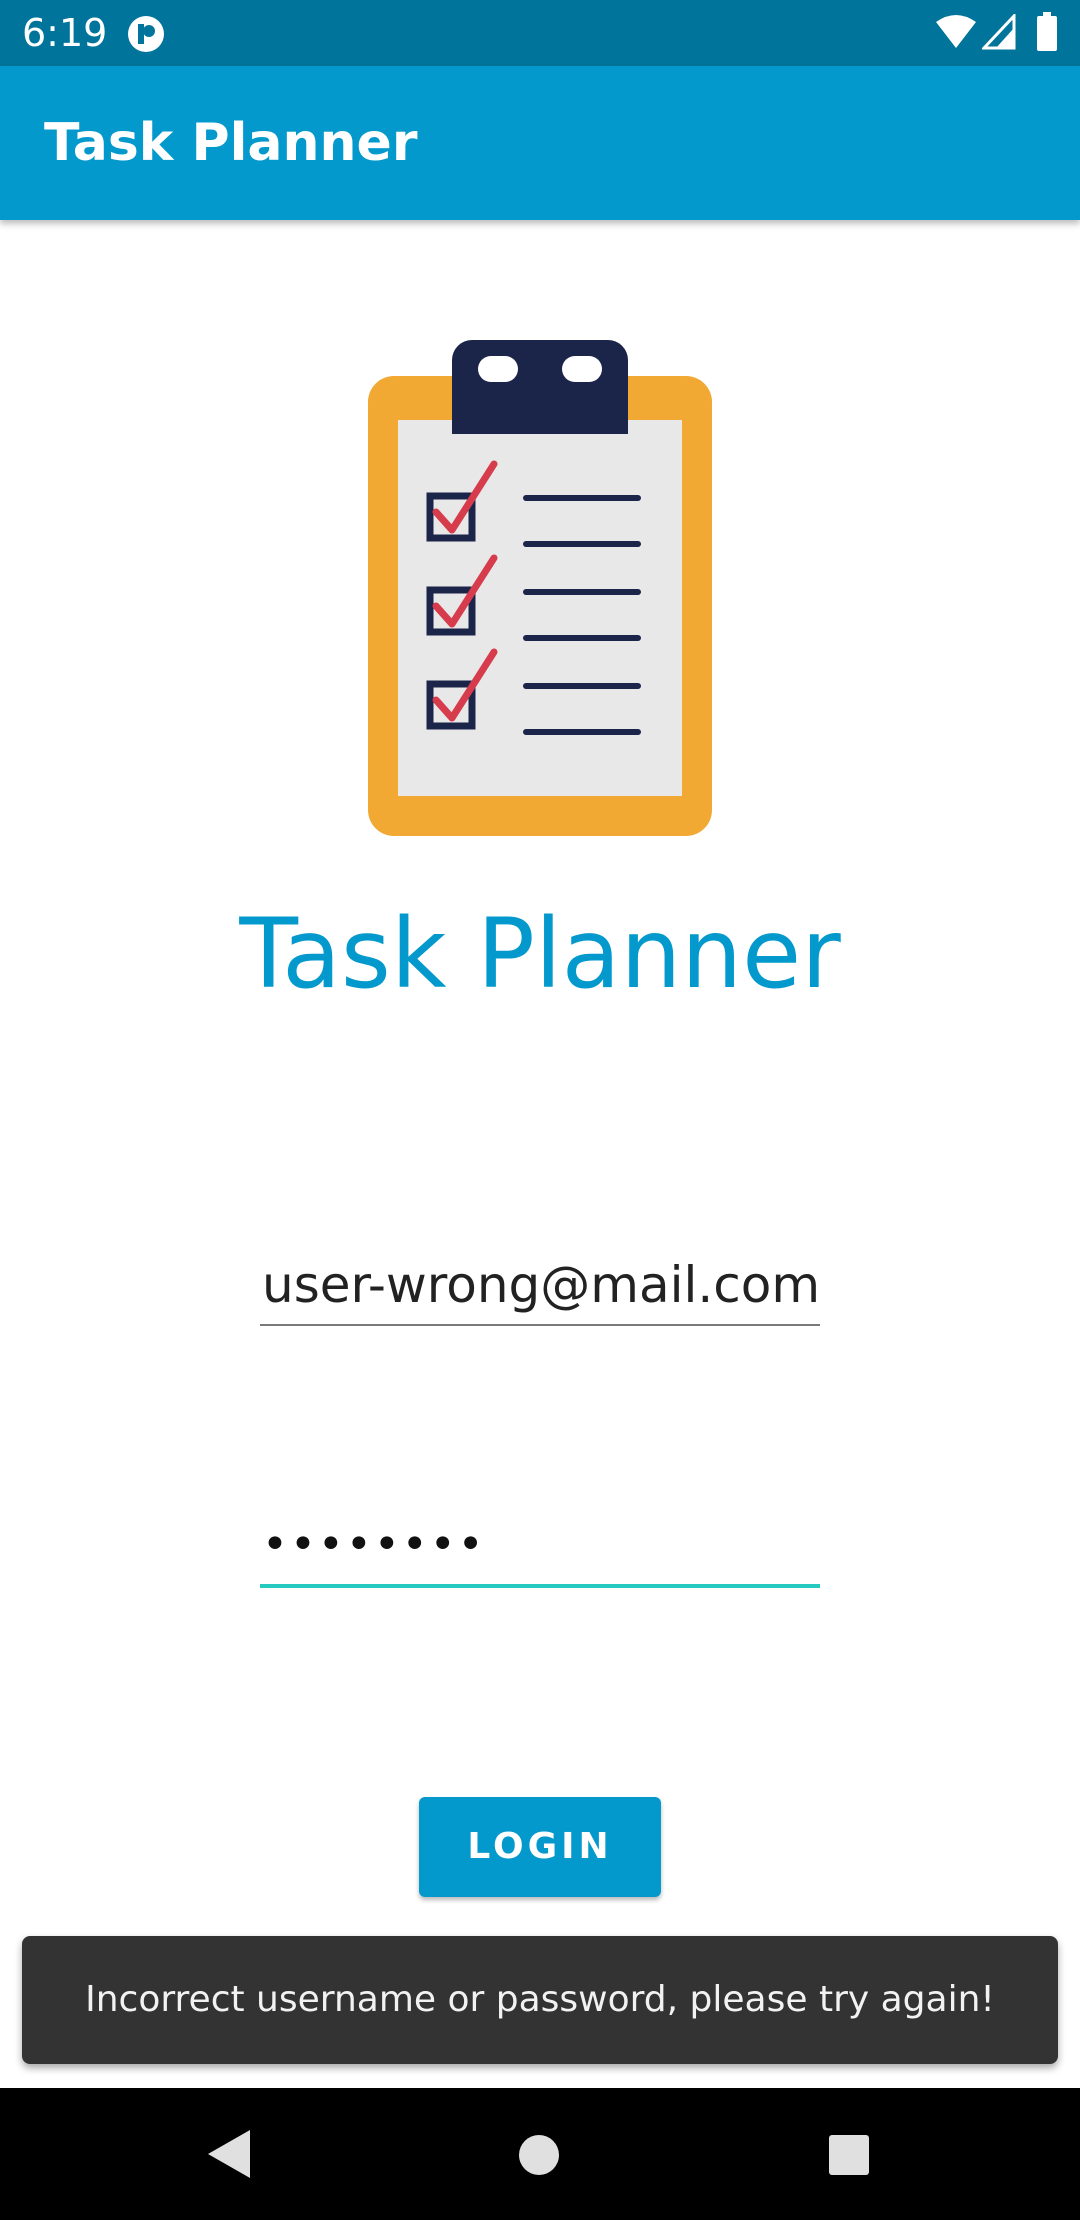  I want to click on password-value: ••••••••, so click(374, 1544).